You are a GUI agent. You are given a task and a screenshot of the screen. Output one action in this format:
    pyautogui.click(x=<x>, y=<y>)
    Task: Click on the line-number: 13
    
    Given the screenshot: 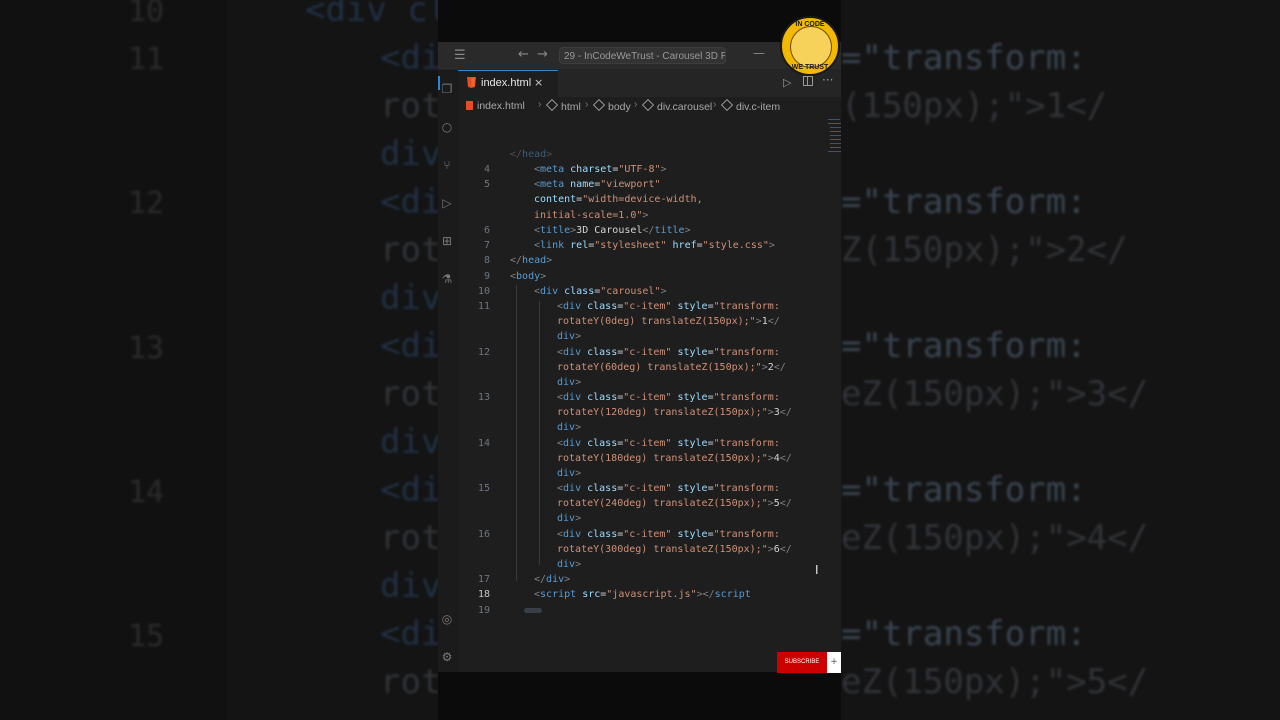 What is the action you would take?
    pyautogui.click(x=483, y=397)
    